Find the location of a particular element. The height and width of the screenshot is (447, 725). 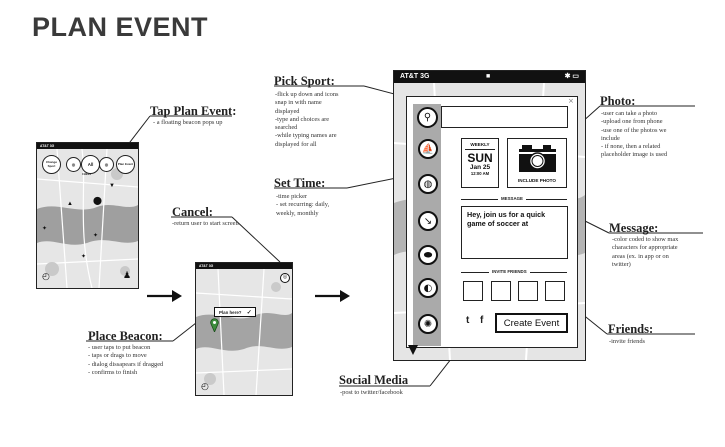

change-sport-button: Change Sport is located at coordinates (51, 164).